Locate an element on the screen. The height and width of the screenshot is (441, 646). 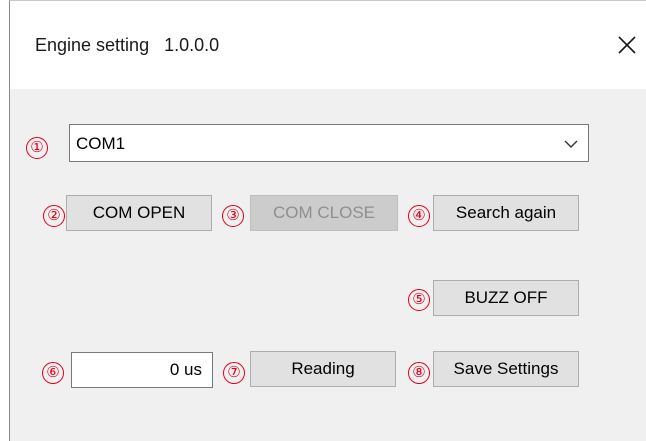
com-open-button: COM OPEN is located at coordinates (139, 213).